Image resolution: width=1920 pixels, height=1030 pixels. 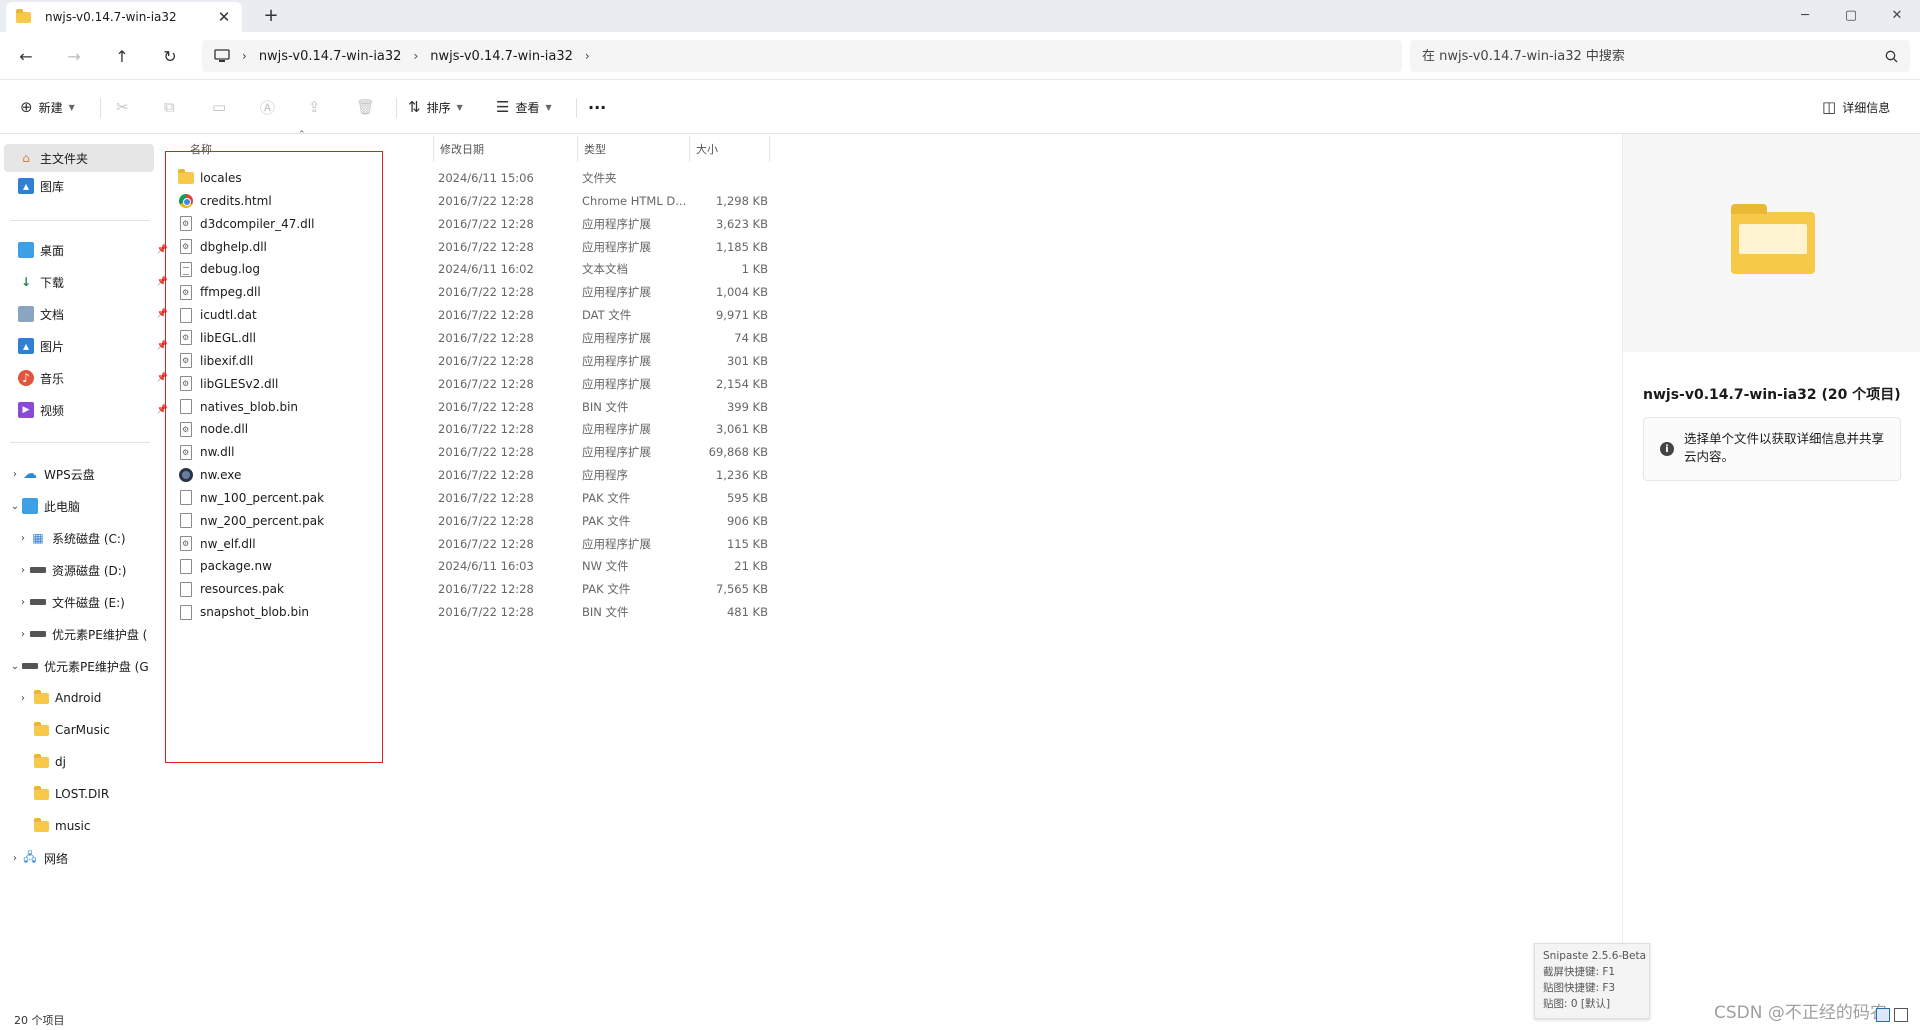 What do you see at coordinates (26, 314) in the screenshot?
I see `documents-icon` at bounding box center [26, 314].